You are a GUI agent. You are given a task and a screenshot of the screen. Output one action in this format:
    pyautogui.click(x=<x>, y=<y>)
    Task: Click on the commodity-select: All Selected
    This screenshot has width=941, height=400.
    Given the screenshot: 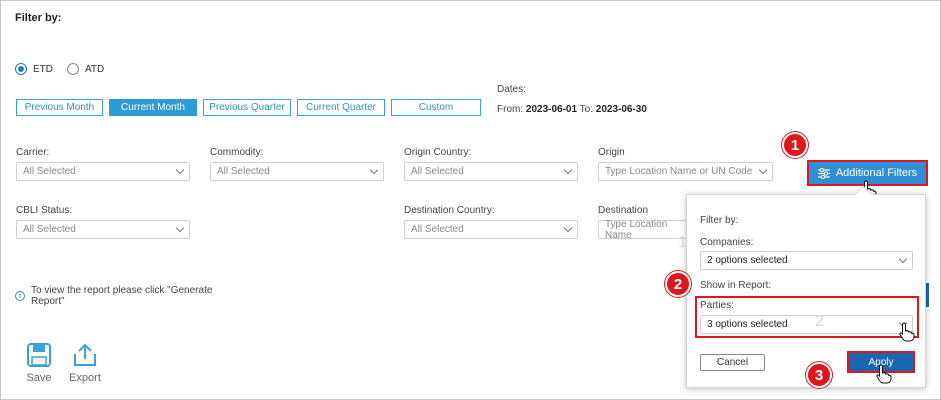 What is the action you would take?
    pyautogui.click(x=297, y=171)
    